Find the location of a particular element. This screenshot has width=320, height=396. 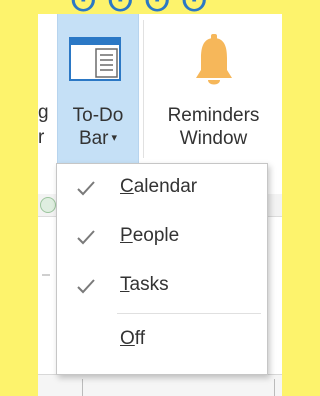

cropped-text-fragment: ⵙ ⵙ ⵙ ⵙ is located at coordinates (139, 7).